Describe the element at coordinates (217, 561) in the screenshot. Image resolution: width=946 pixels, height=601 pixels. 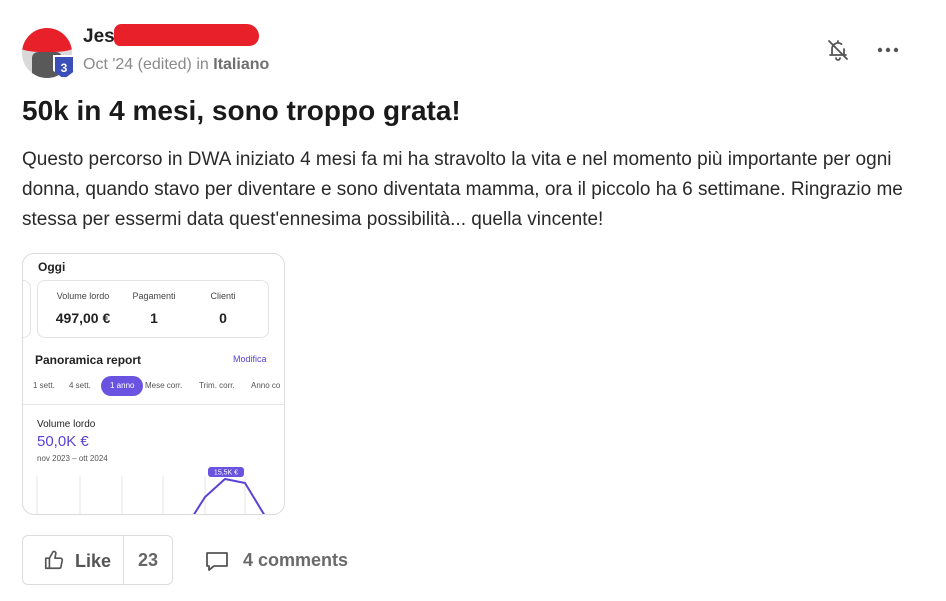
I see `comment-icon` at that location.